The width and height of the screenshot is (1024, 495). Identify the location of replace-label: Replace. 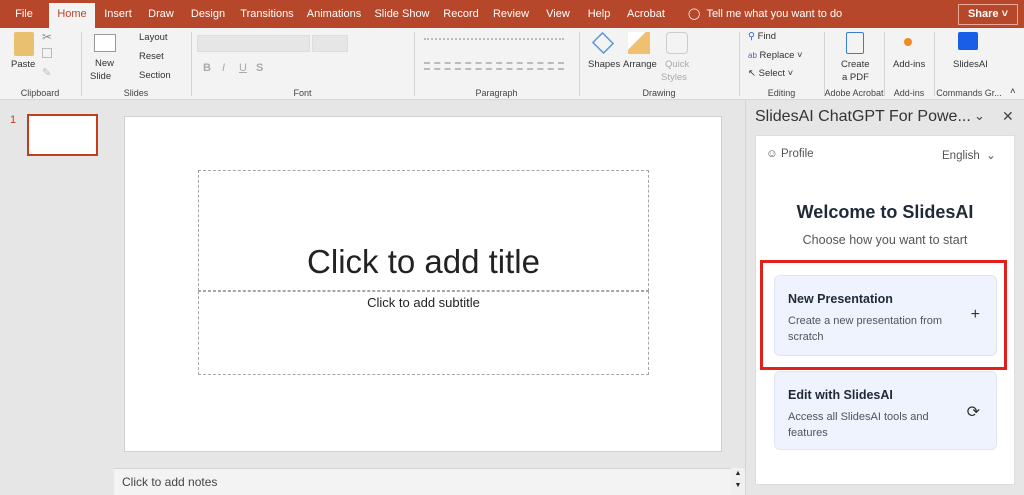
(777, 55).